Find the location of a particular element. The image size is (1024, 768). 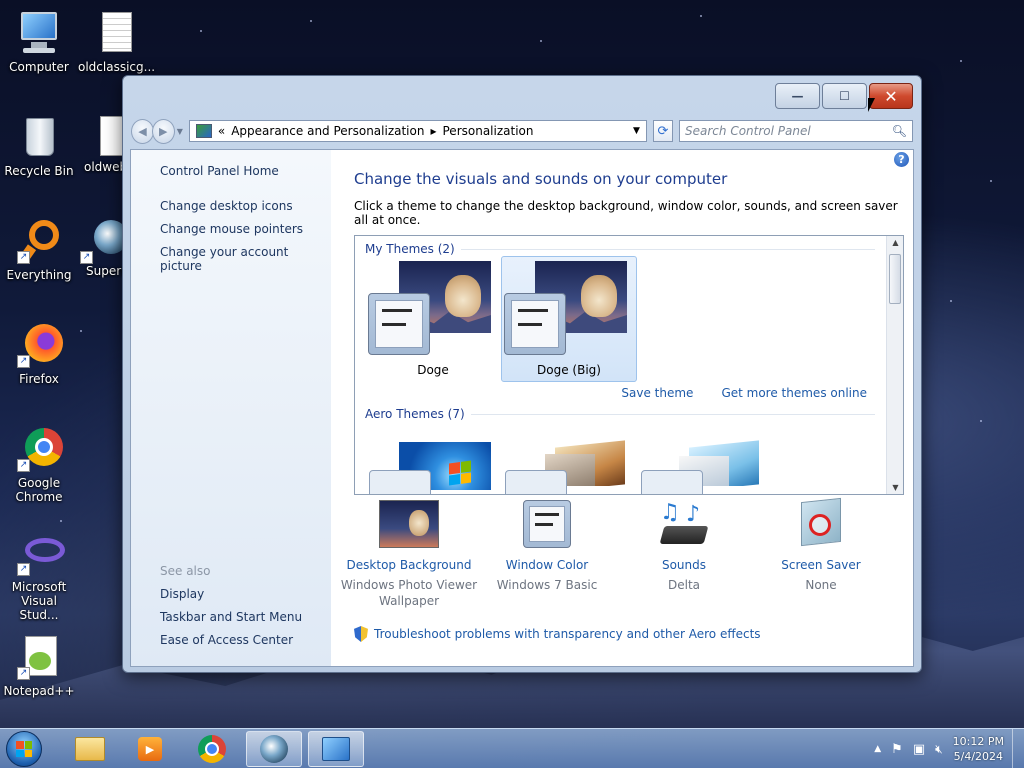

maximize-button: ☐ is located at coordinates (844, 96).